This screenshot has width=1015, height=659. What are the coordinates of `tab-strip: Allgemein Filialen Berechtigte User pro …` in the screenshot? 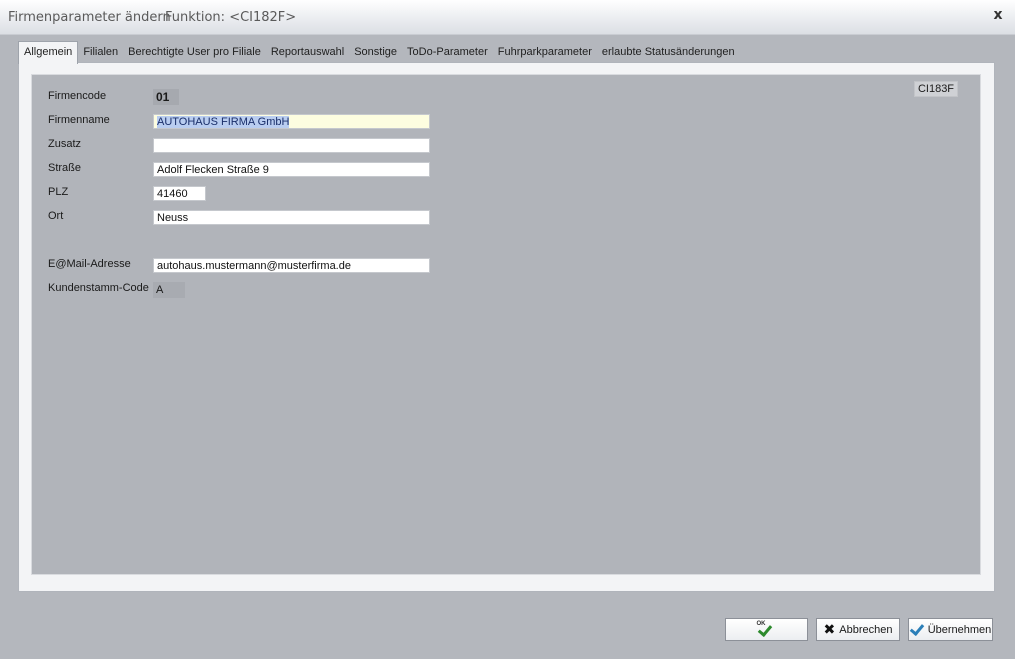 It's located at (379, 52).